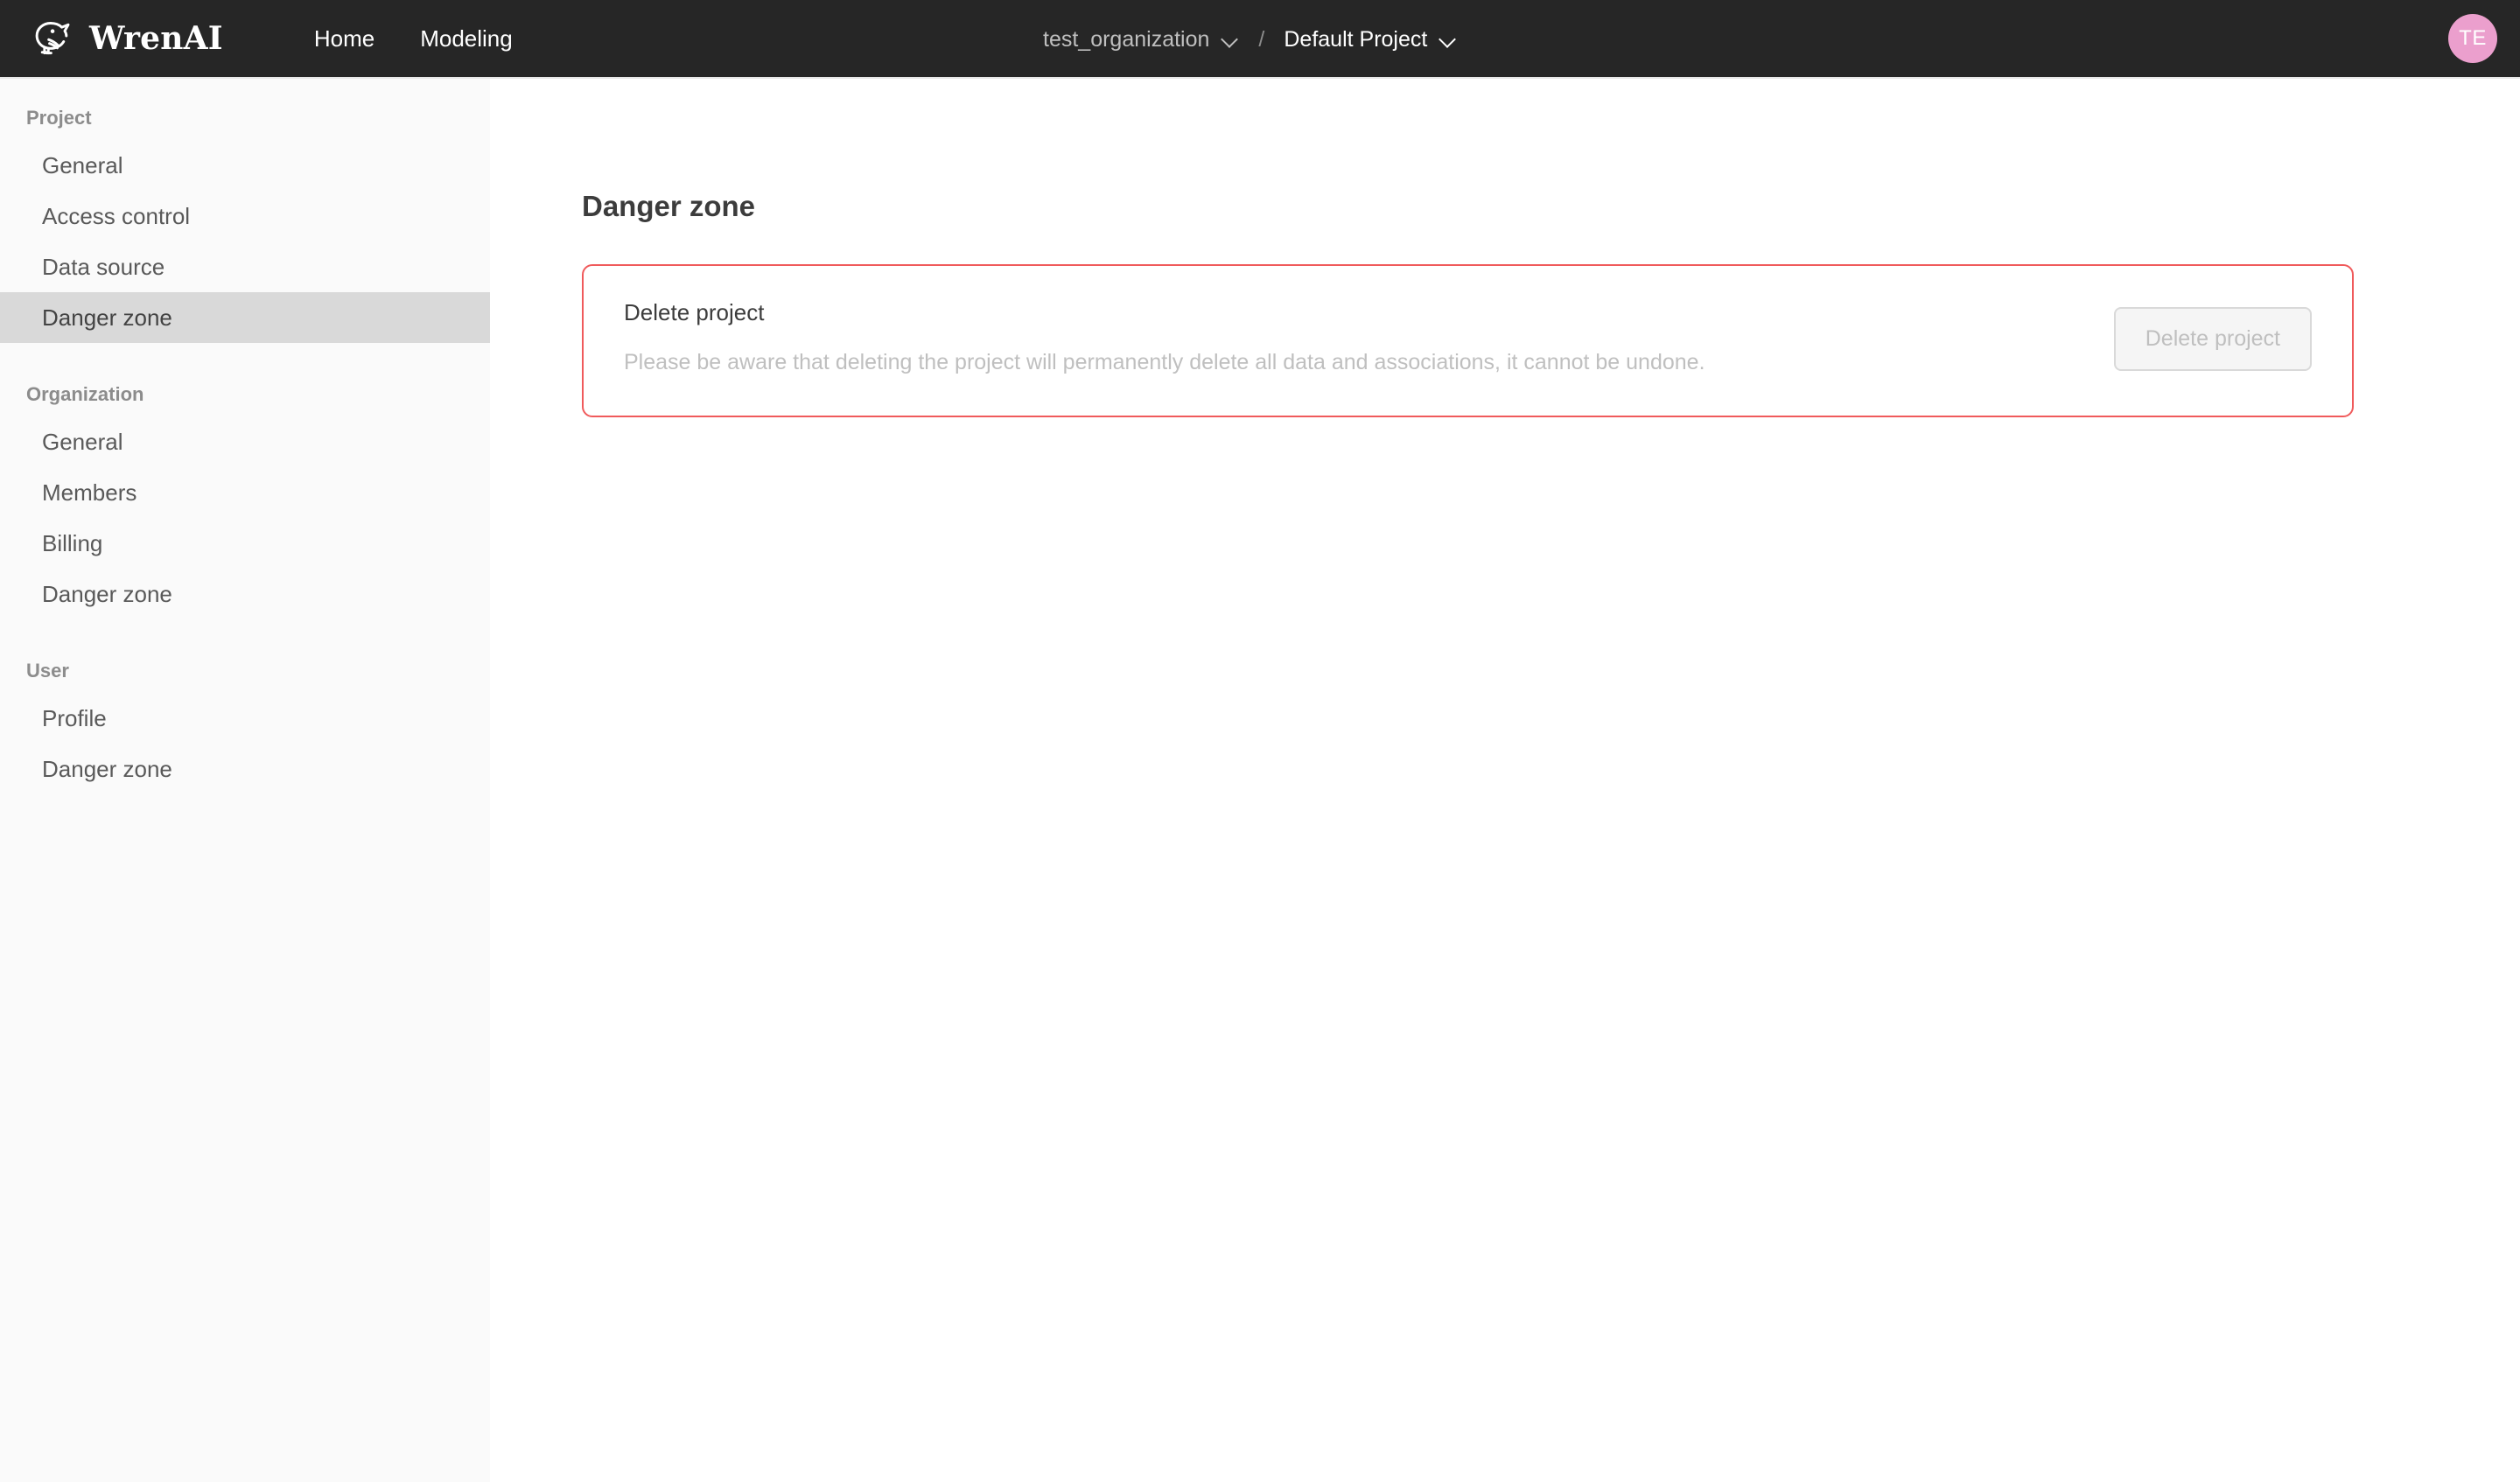 The width and height of the screenshot is (2520, 1482). Describe the element at coordinates (669, 206) in the screenshot. I see `page-title: Danger zone` at that location.